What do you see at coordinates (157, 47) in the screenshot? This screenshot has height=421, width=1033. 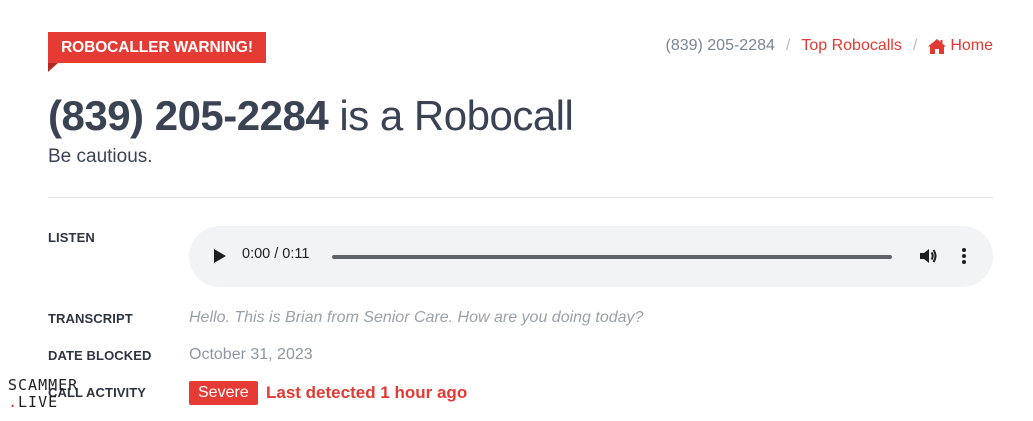 I see `warning-tag-label: ROBOCALLER WARNING!` at bounding box center [157, 47].